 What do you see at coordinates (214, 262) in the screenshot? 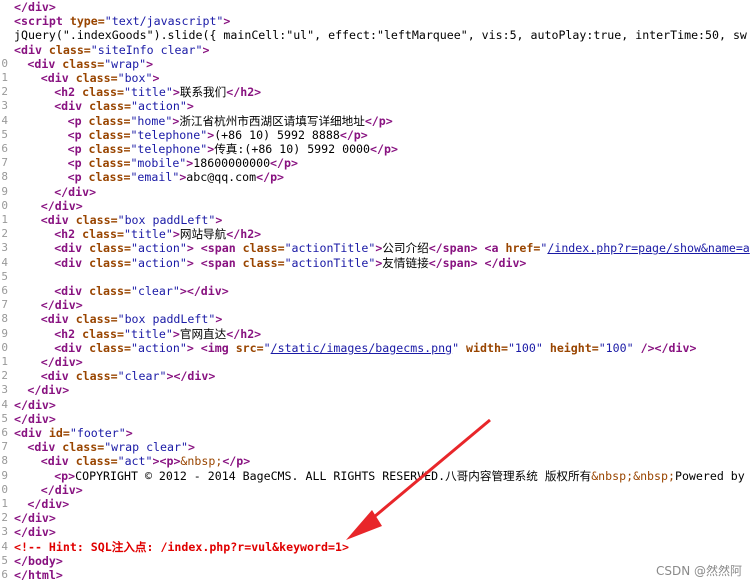
I see `code-token: > <span` at bounding box center [214, 262].